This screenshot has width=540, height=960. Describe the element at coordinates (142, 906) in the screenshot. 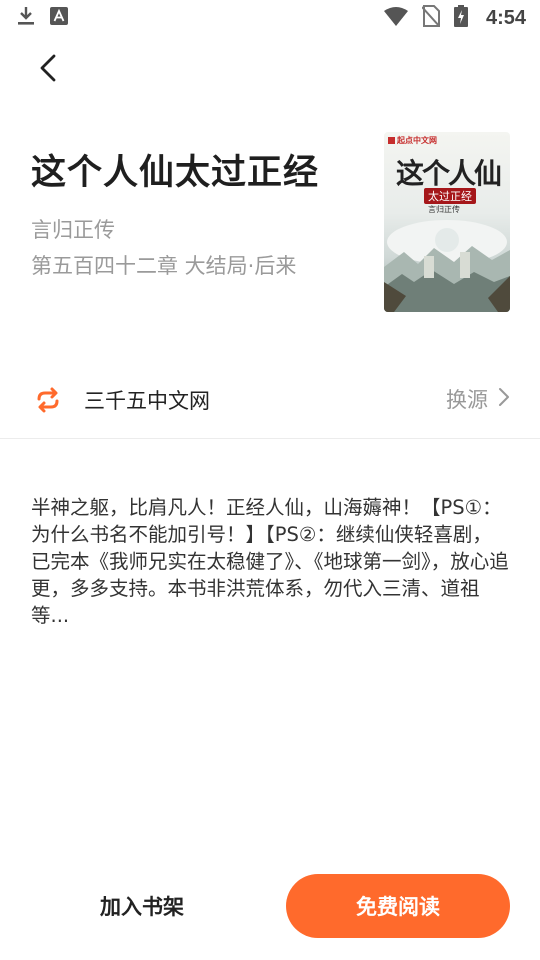

I see `add-to-shelf-button: 加入书架` at that location.